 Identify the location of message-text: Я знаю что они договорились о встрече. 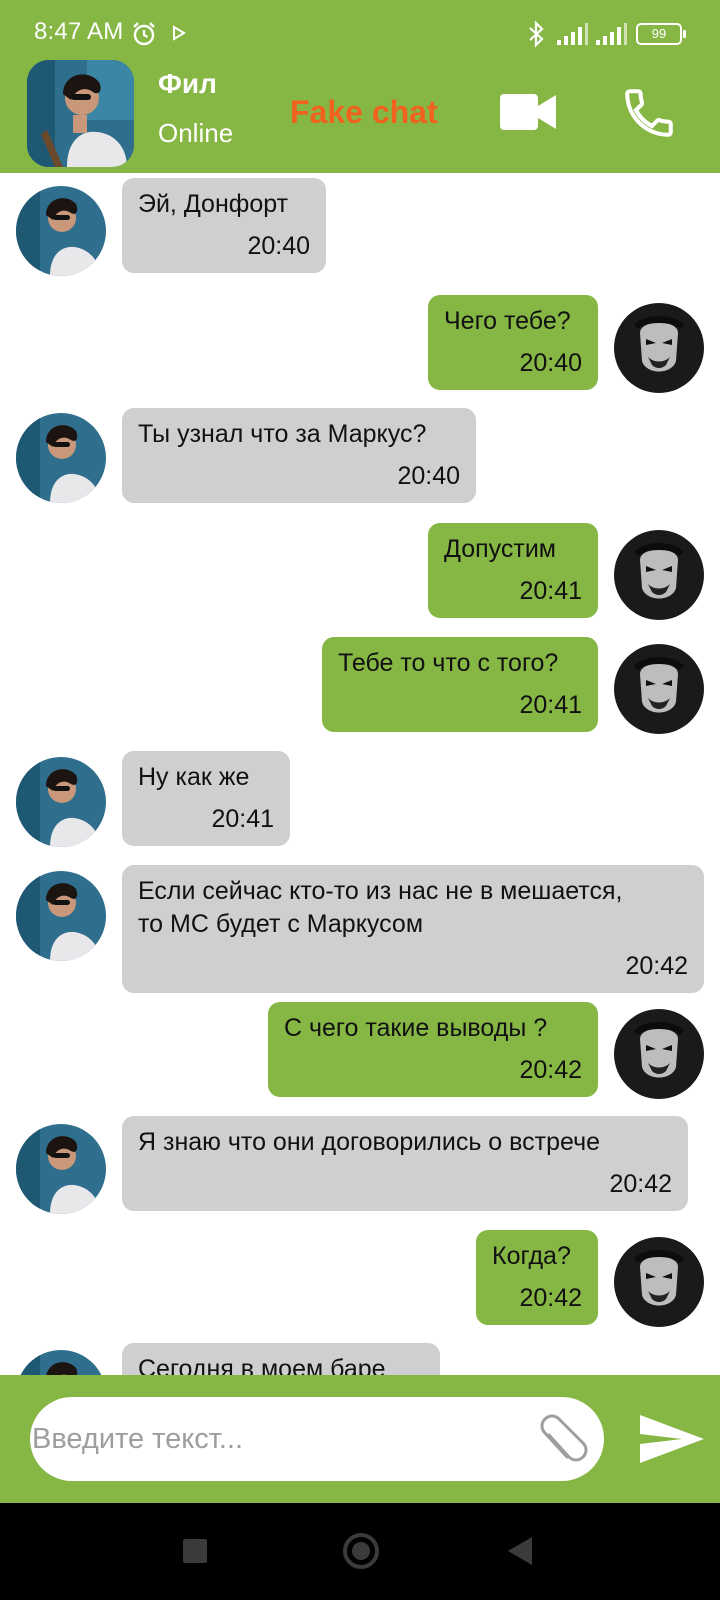
(369, 1142).